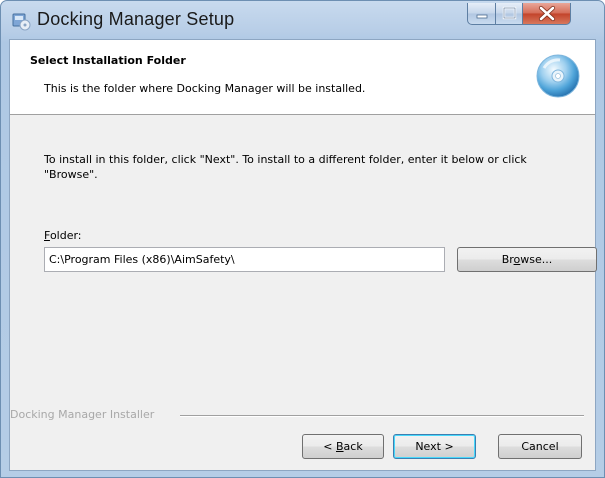 This screenshot has height=478, width=605. I want to click on header-title: Select Installation Folder, so click(108, 60).